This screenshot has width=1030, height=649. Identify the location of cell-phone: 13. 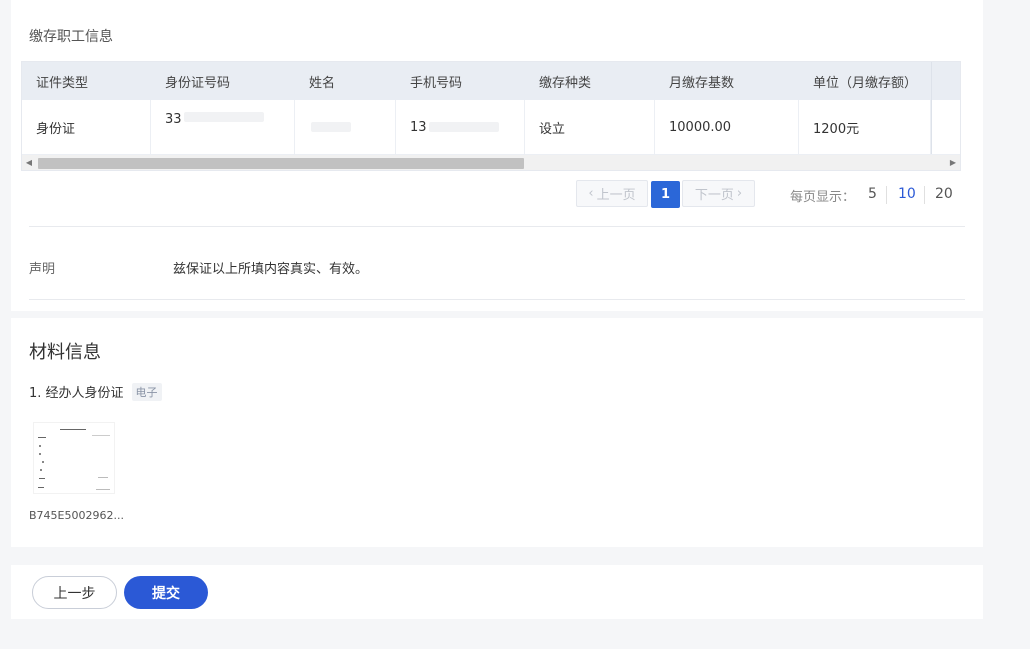
(460, 127).